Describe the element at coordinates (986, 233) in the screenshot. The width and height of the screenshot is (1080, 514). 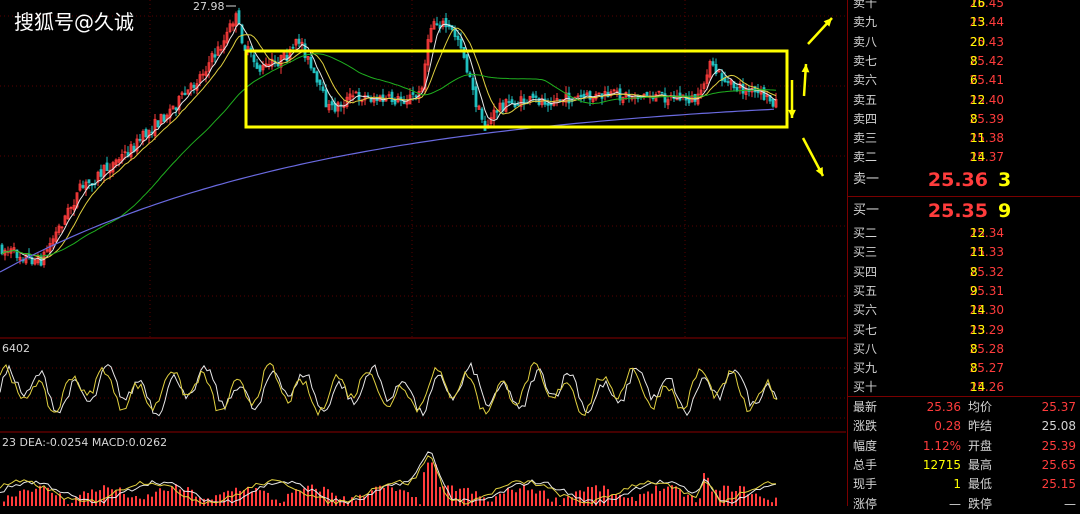
I see `level-price: 25.34` at that location.